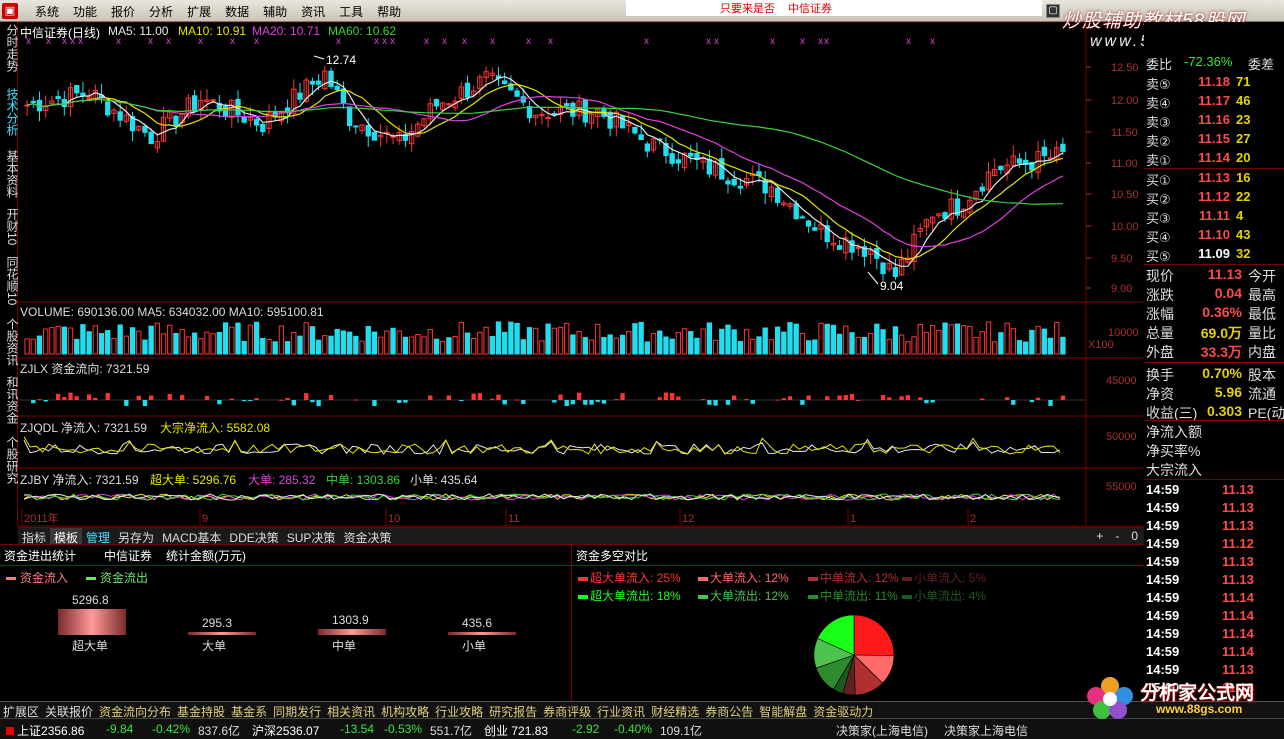 The image size is (1284, 739). What do you see at coordinates (516, 730) in the screenshot?
I see `cy-index: 创业 721.83` at bounding box center [516, 730].